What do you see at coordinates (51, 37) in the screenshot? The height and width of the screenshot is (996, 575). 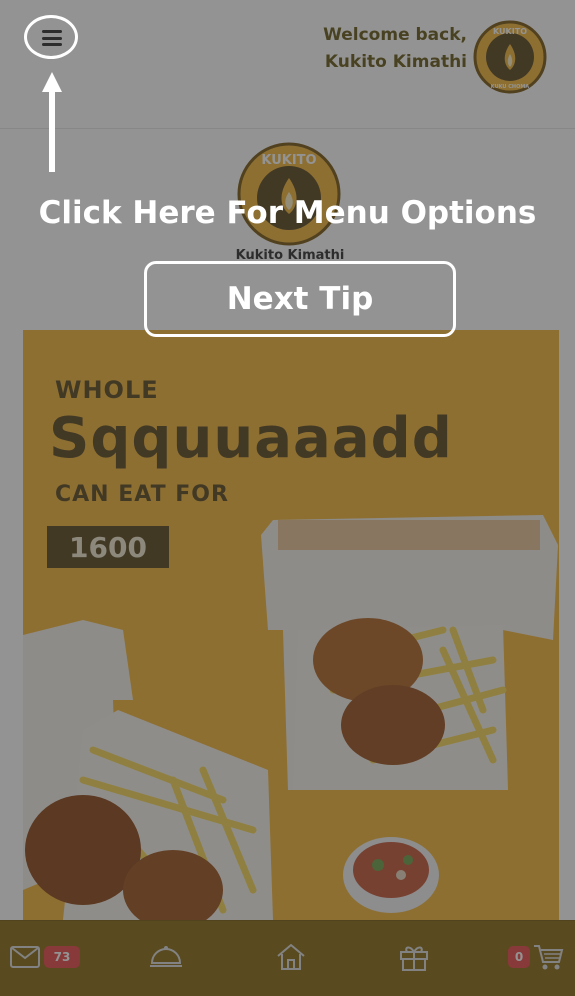 I see `menu-highlight-ring` at bounding box center [51, 37].